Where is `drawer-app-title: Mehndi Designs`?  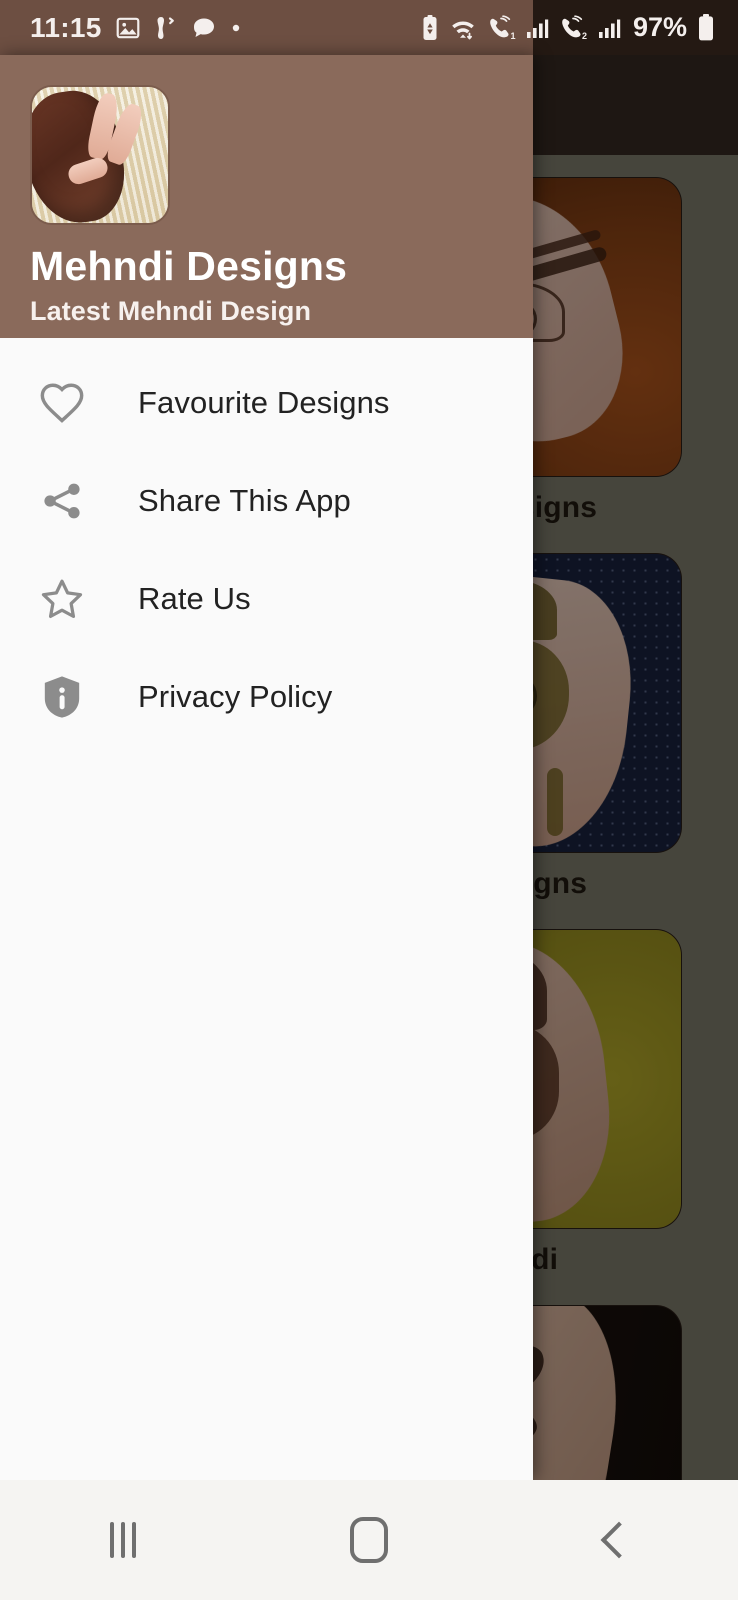 drawer-app-title: Mehndi Designs is located at coordinates (189, 266).